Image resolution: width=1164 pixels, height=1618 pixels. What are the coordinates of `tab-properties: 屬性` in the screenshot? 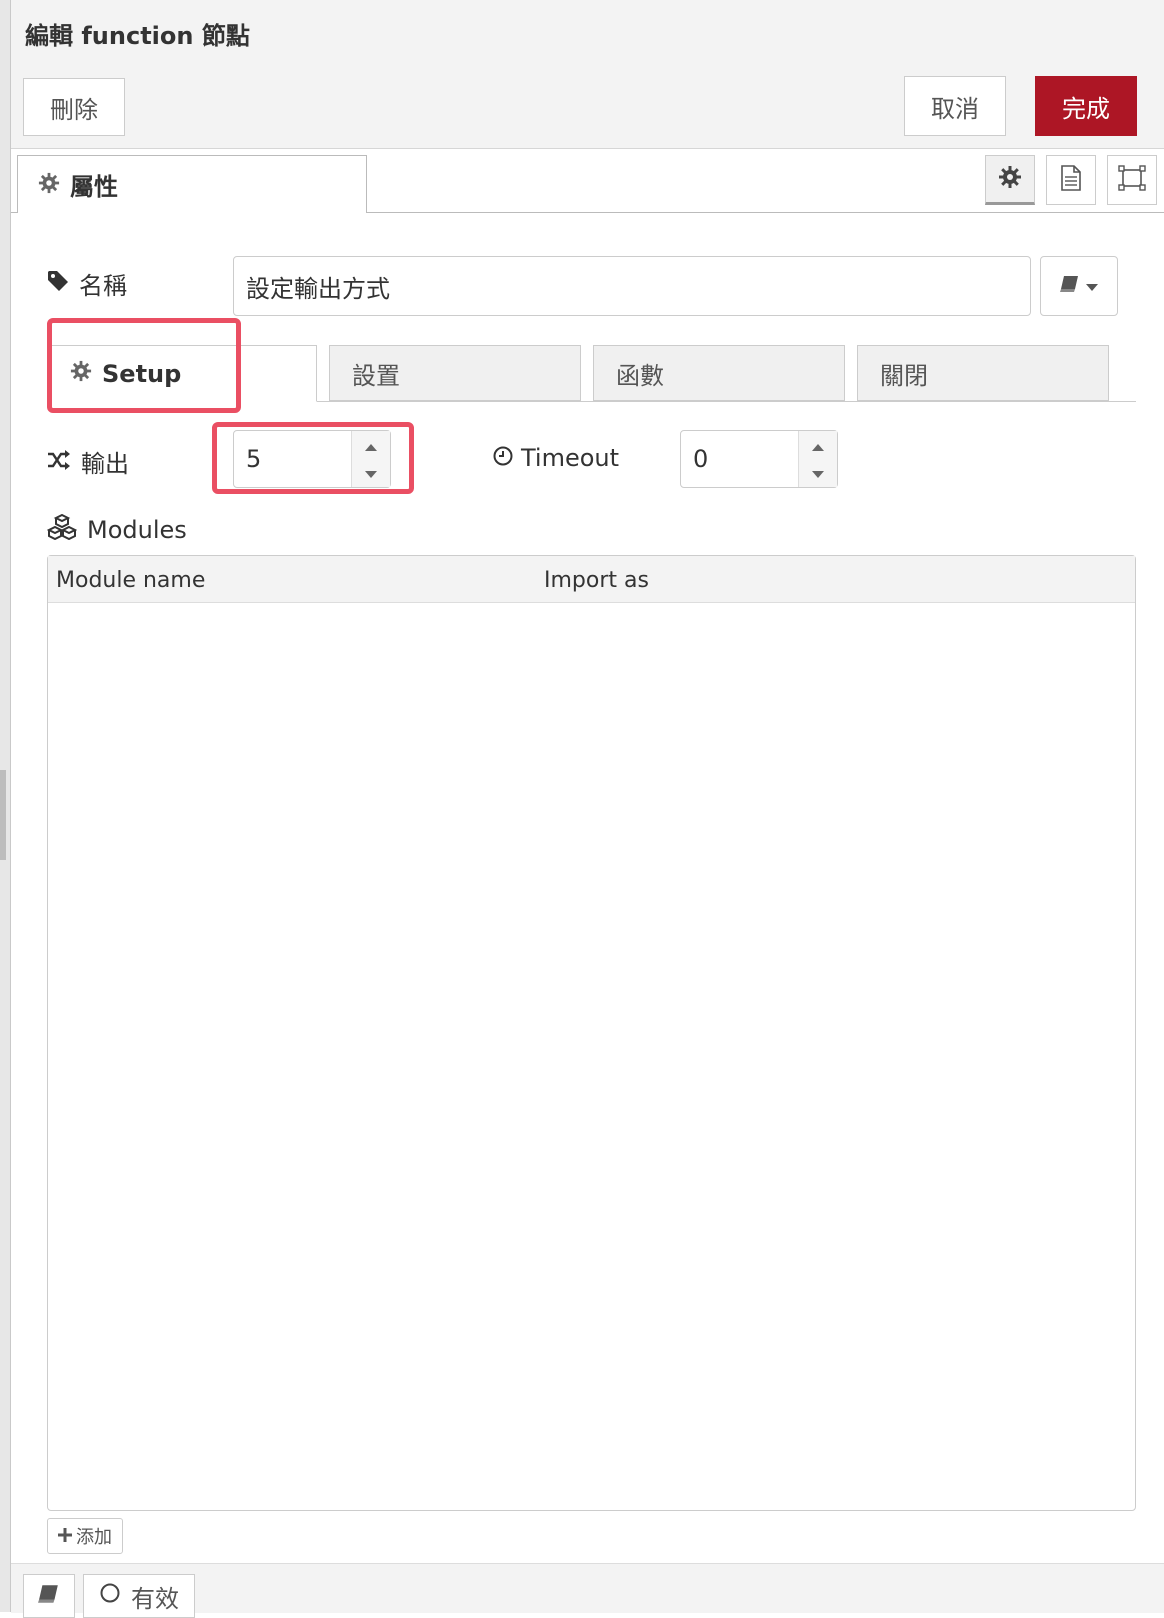 It's located at (192, 184).